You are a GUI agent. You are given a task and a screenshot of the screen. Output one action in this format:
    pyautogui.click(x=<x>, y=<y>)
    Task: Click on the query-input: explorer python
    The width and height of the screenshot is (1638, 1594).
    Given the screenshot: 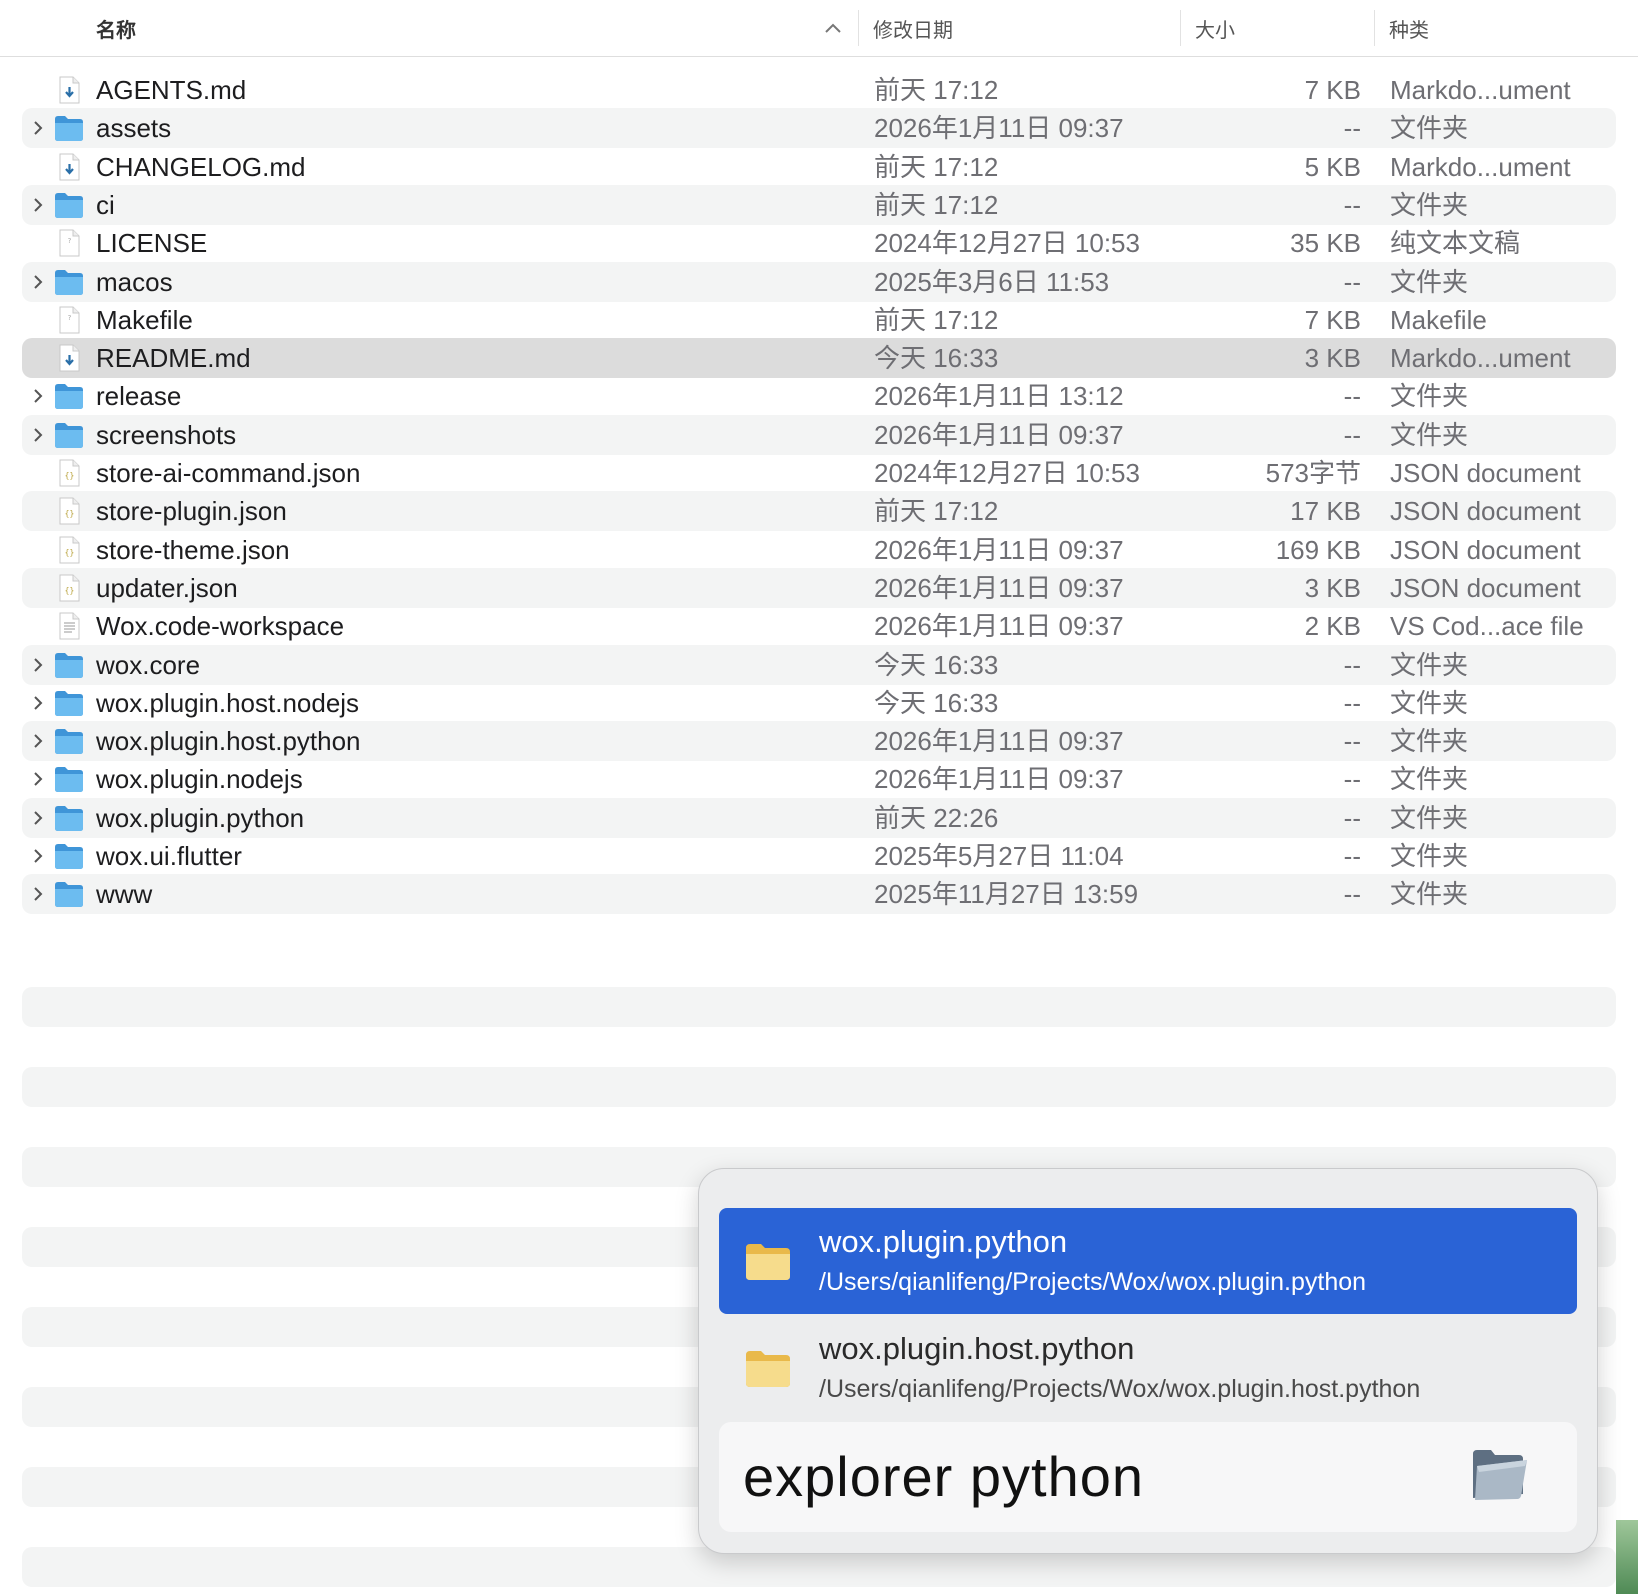 What is the action you would take?
    pyautogui.click(x=1148, y=1477)
    